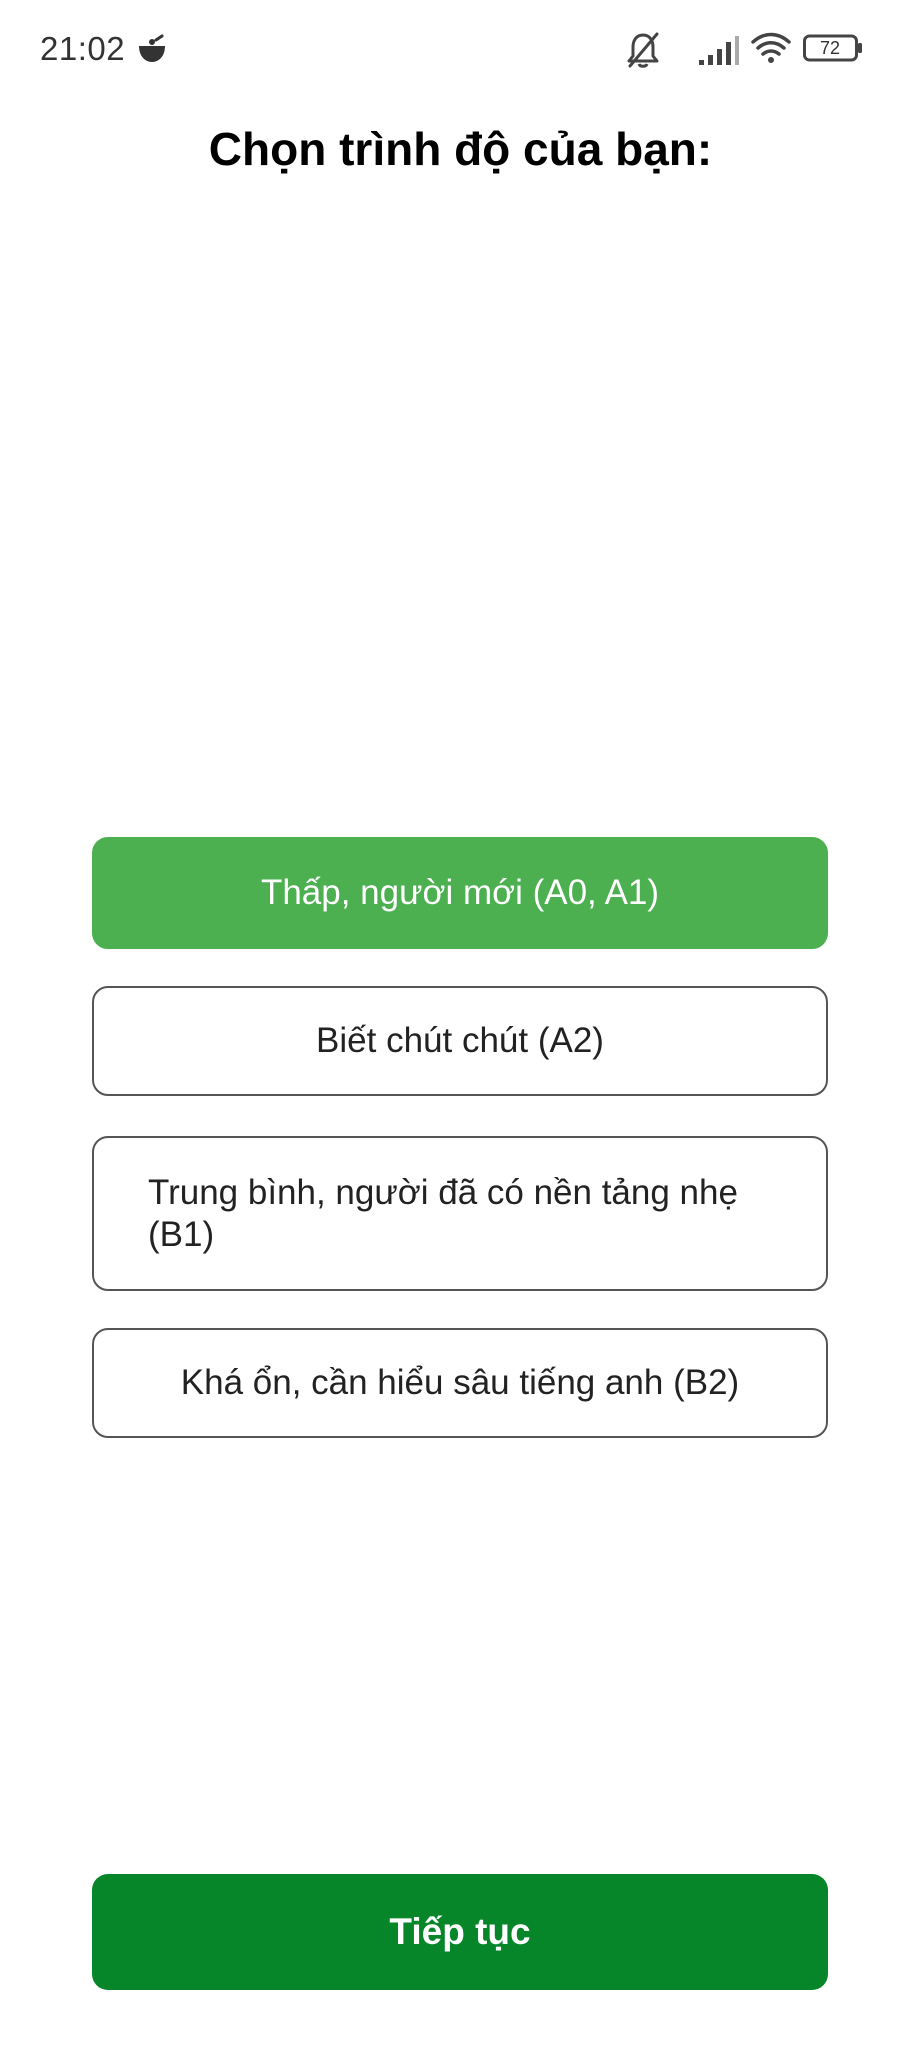 Image resolution: width=921 pixels, height=2048 pixels. I want to click on level-option-a2: Biết chút chút (A2), so click(460, 1041).